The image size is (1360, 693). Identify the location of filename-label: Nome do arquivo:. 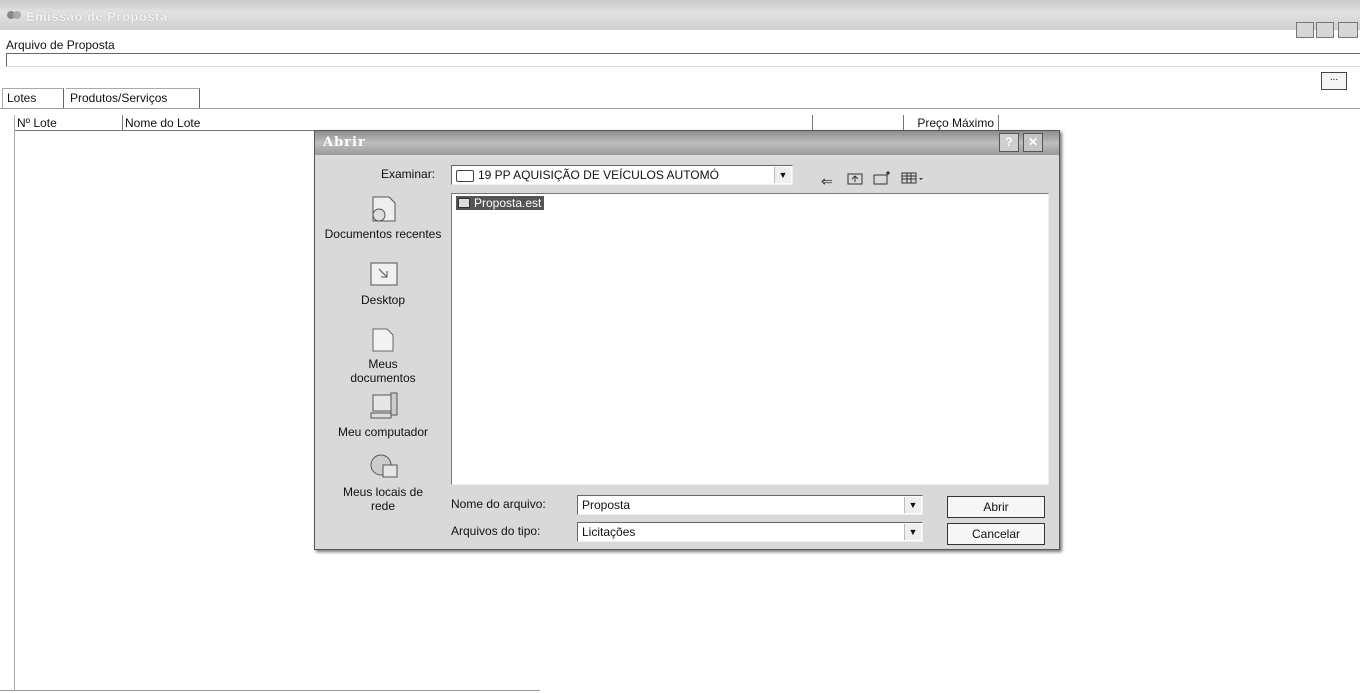
(498, 504).